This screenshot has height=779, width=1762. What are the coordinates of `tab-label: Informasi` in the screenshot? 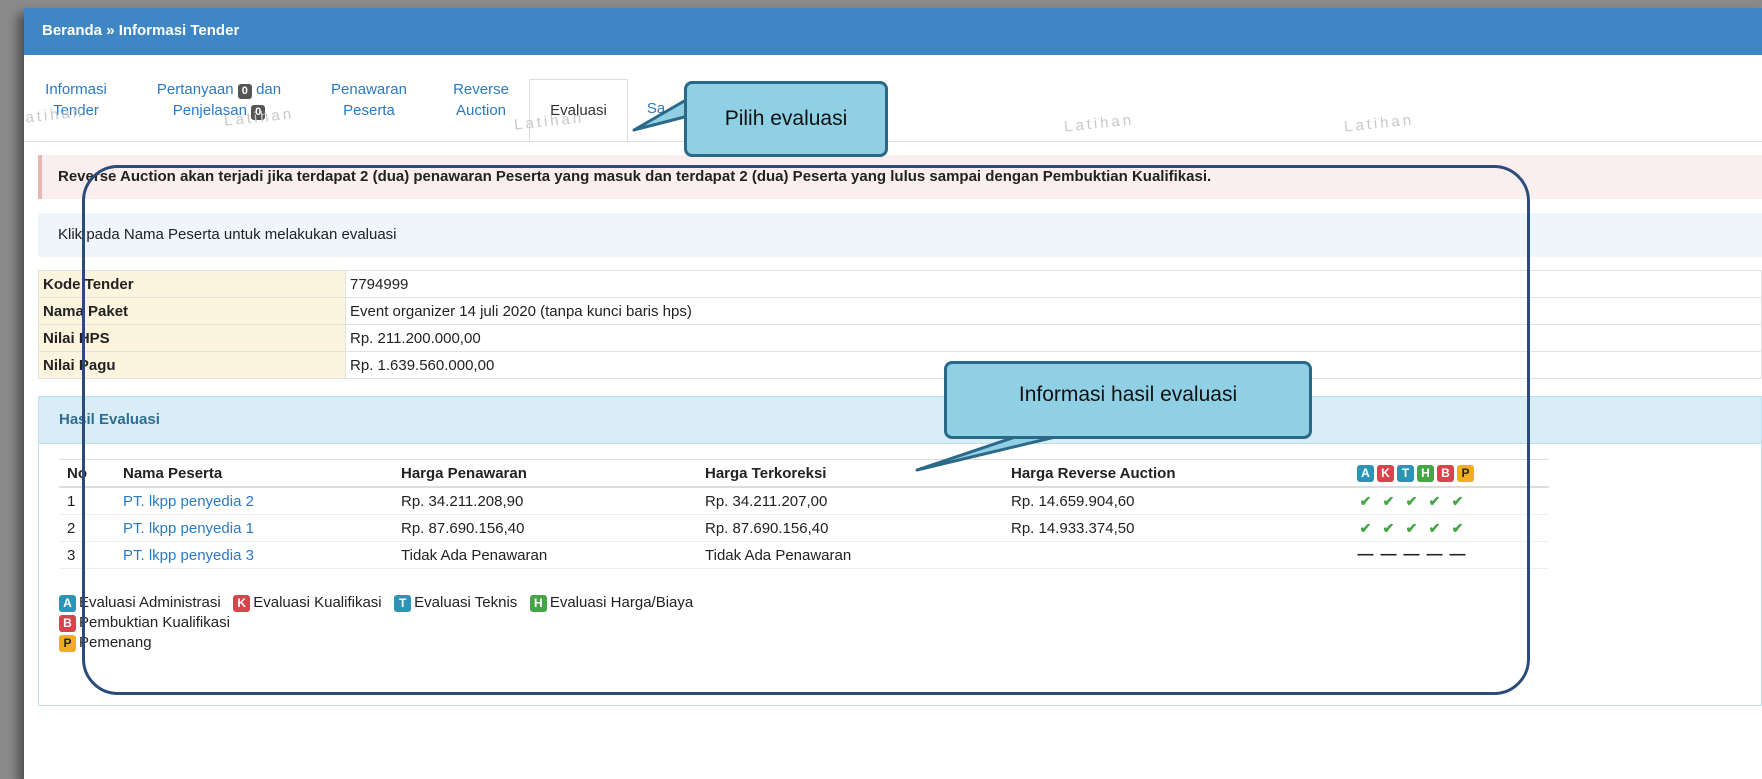 It's located at (76, 89).